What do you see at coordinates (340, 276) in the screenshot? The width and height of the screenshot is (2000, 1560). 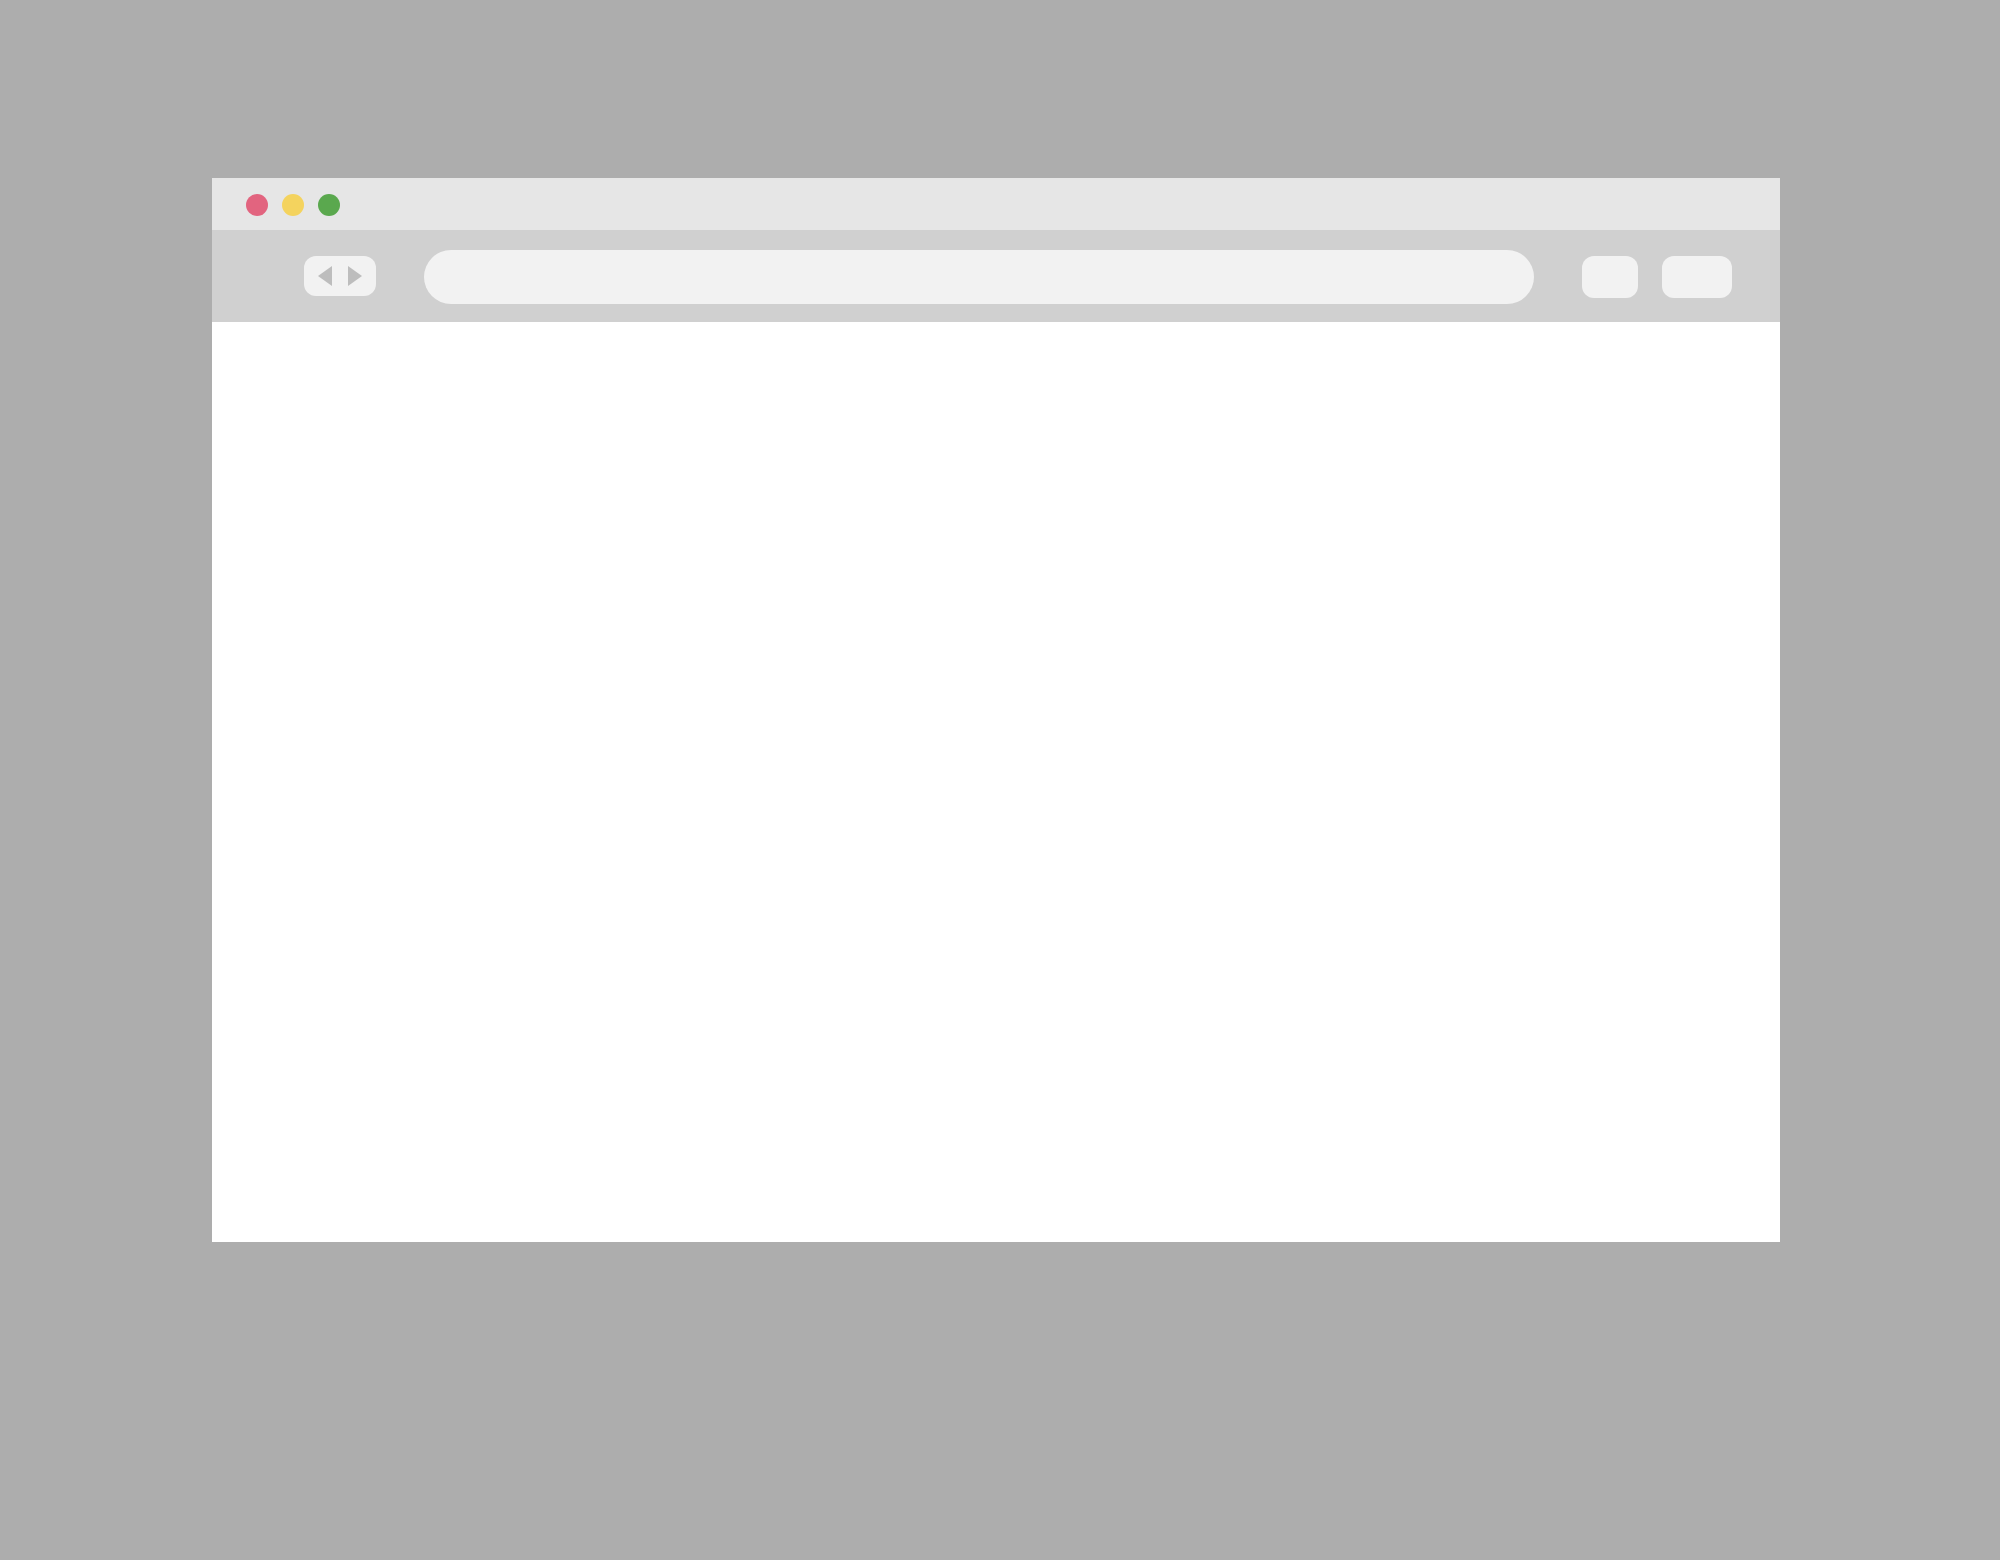 I see `navigation-button` at bounding box center [340, 276].